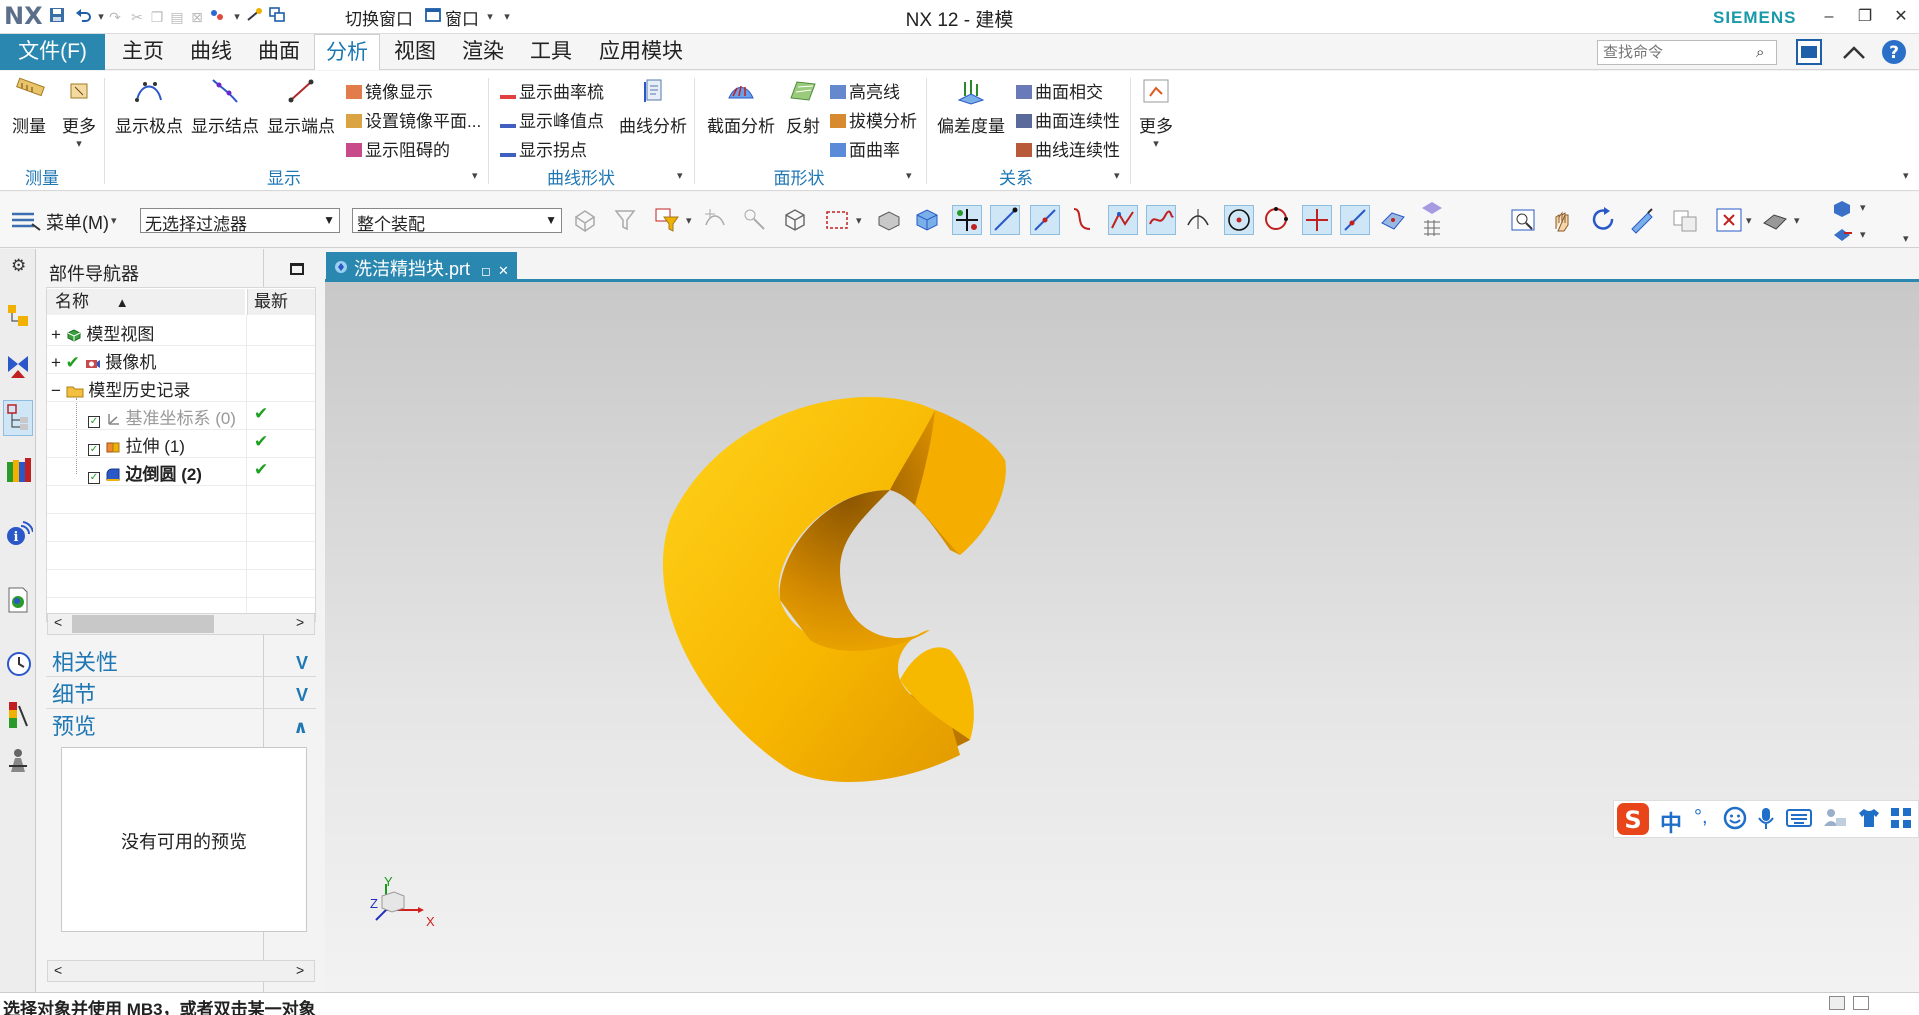  I want to click on measure-more-button: 更多 ▾, so click(79, 113).